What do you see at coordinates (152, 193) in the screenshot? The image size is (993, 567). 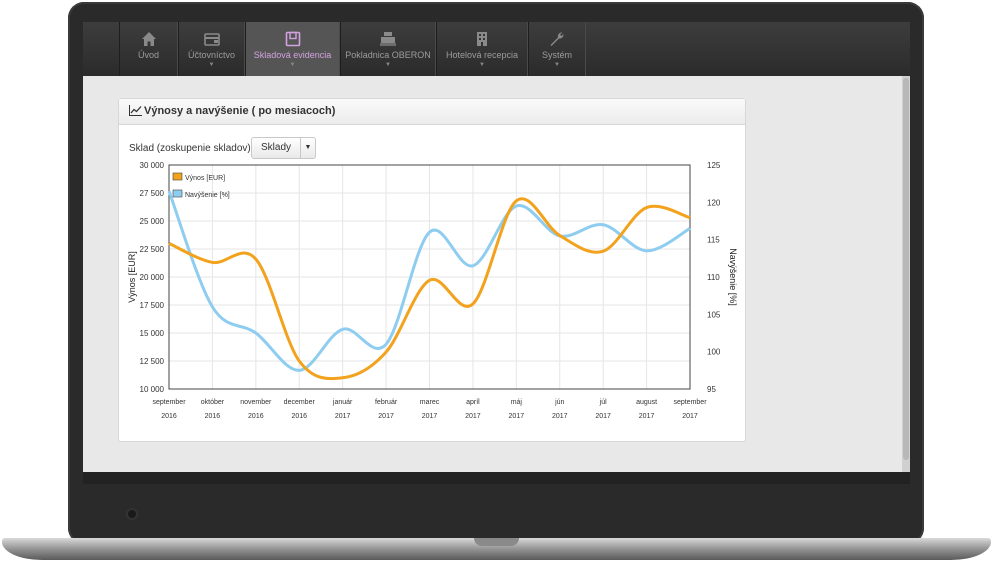 I see `y-tick-label-left: 27 500` at bounding box center [152, 193].